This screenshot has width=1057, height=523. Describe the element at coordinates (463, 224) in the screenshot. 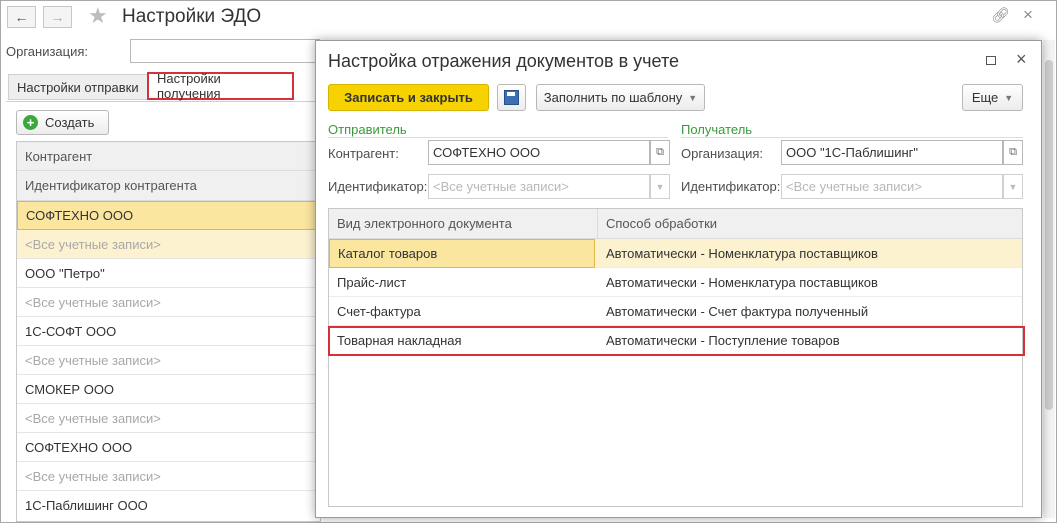

I see `column-header-document-type: Вид электронного документа` at that location.